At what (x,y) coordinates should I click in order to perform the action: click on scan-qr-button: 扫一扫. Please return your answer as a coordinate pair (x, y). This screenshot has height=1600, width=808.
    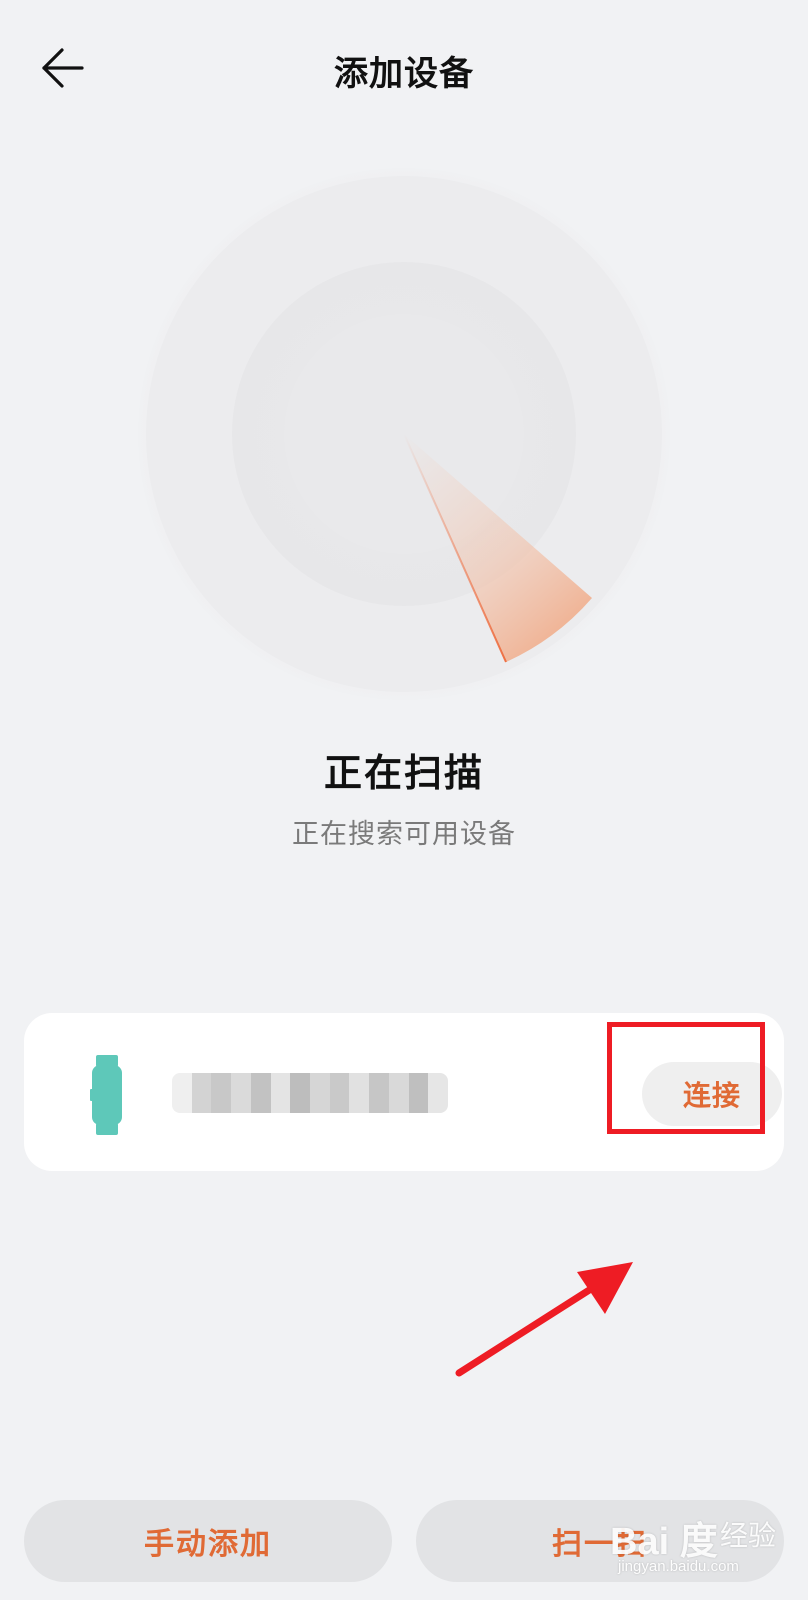
    Looking at the image, I should click on (600, 1541).